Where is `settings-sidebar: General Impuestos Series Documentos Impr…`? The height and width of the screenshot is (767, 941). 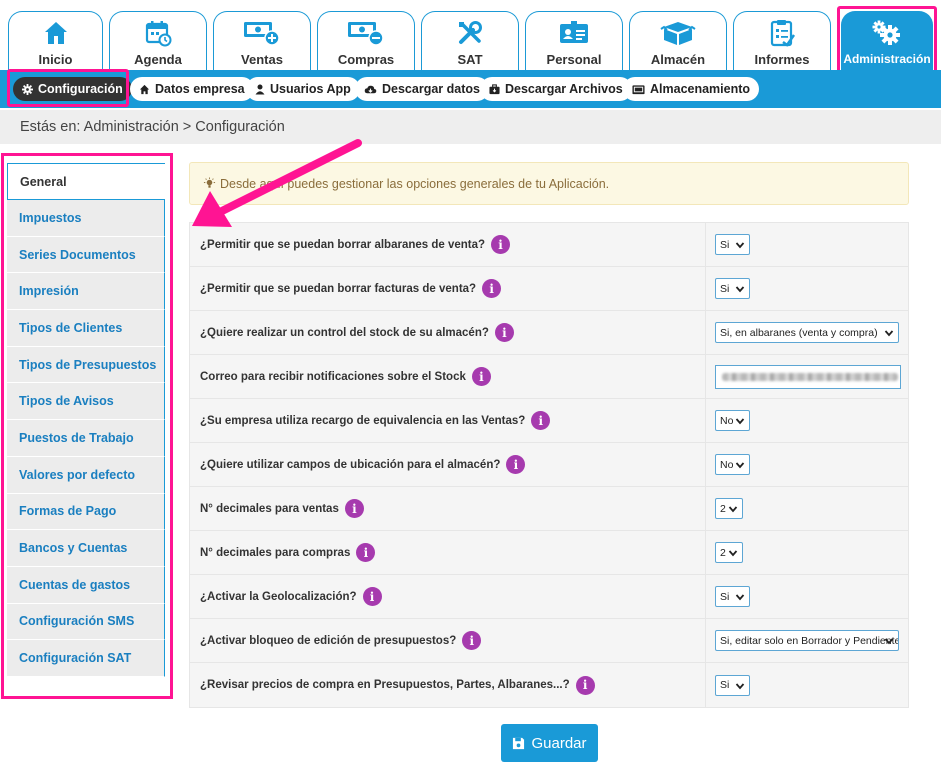
settings-sidebar: General Impuestos Series Documentos Impr… is located at coordinates (86, 420).